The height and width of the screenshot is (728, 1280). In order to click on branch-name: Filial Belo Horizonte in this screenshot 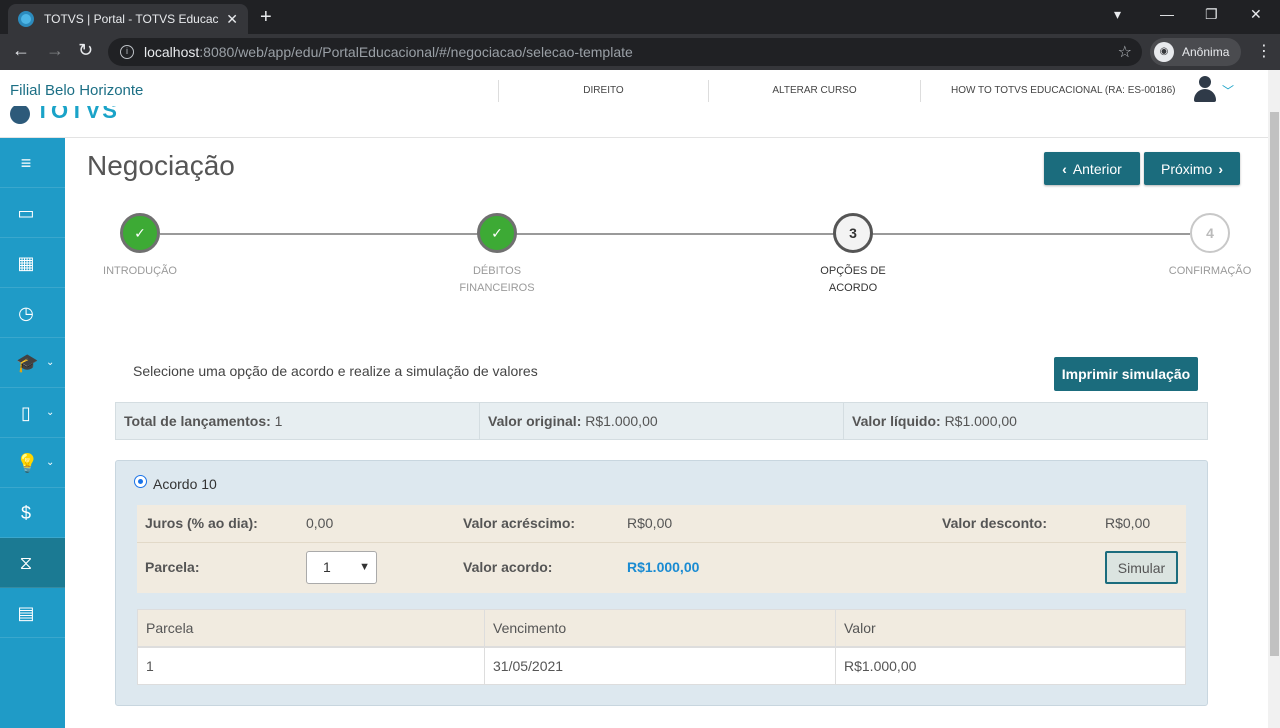, I will do `click(76, 90)`.